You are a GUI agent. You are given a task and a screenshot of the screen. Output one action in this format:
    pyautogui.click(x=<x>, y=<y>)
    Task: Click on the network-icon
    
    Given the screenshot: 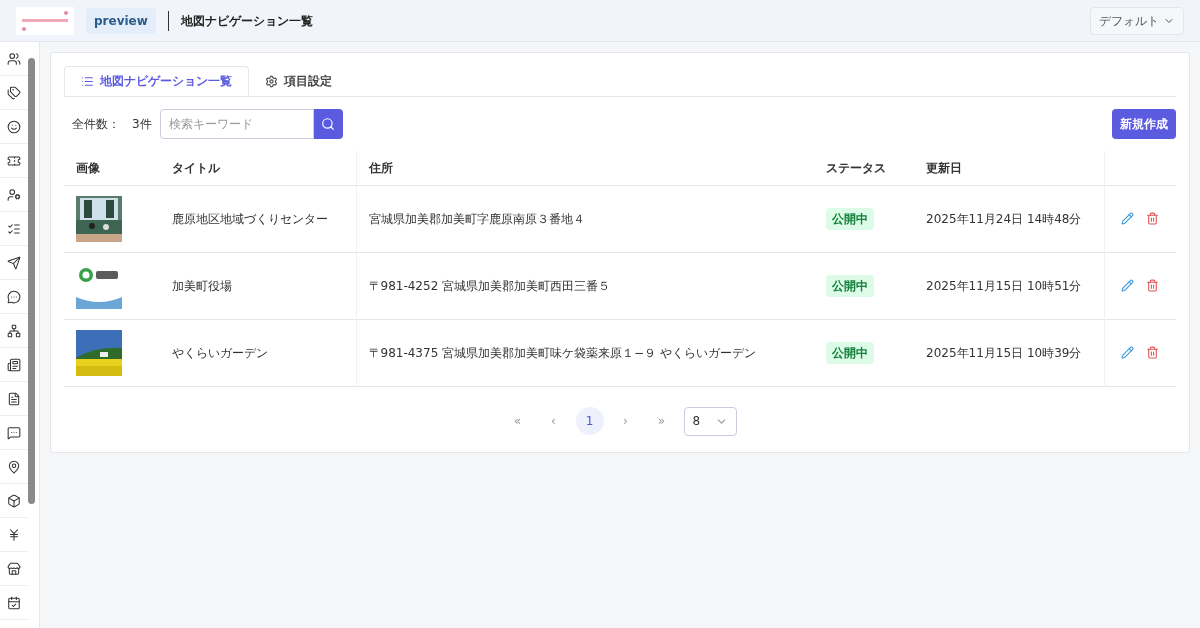 What is the action you would take?
    pyautogui.click(x=14, y=330)
    